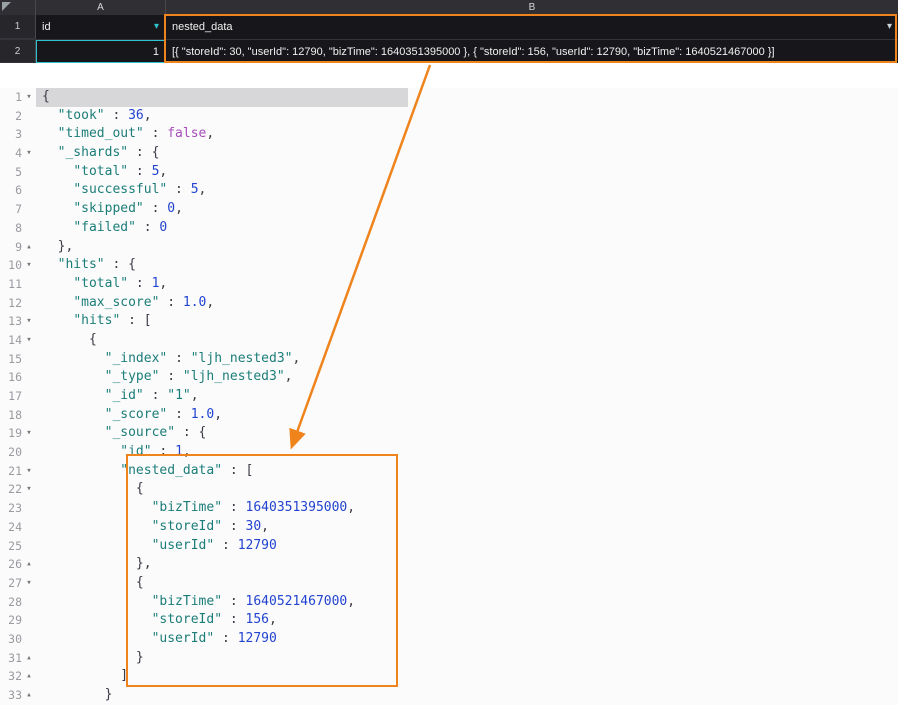 This screenshot has height=712, width=898. Describe the element at coordinates (15, 433) in the screenshot. I see `line-number: 19` at that location.